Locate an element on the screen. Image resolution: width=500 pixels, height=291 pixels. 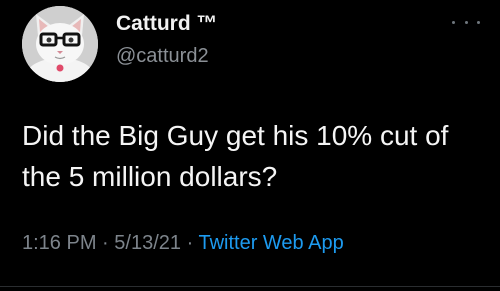
tweet-metadata: 1:16 PM · 5/13/21 · Twitter Web App is located at coordinates (183, 243).